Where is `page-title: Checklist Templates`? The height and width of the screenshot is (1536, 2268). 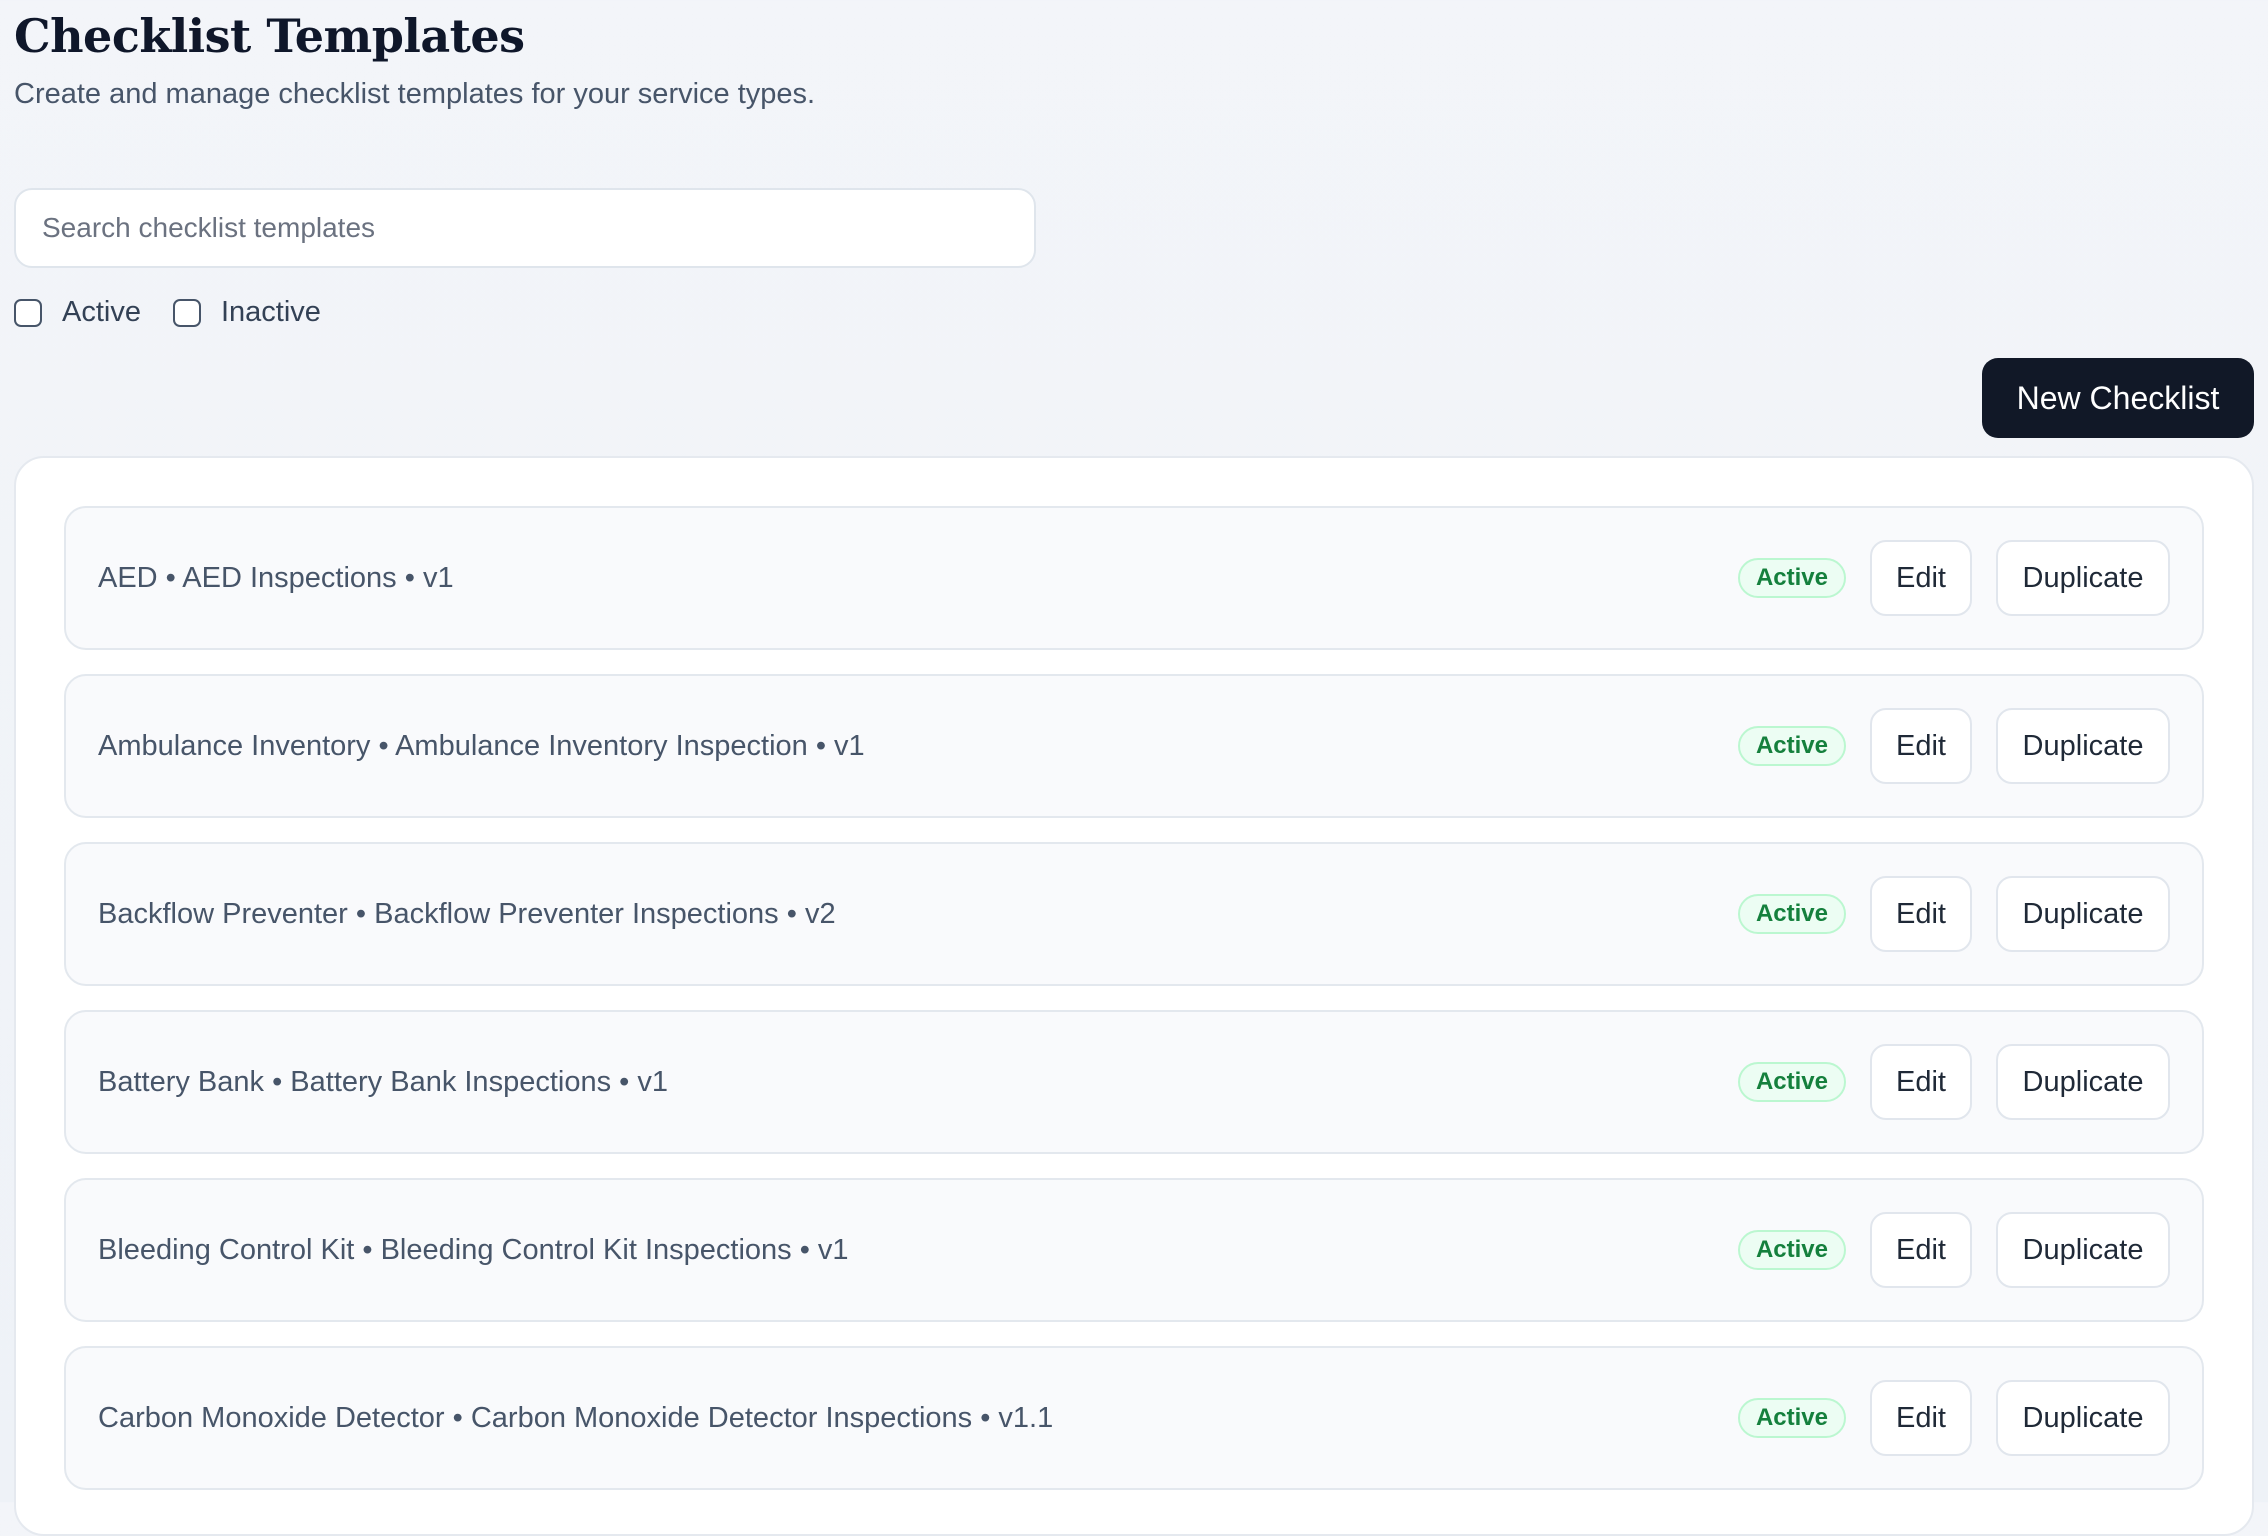
page-title: Checklist Templates is located at coordinates (269, 36).